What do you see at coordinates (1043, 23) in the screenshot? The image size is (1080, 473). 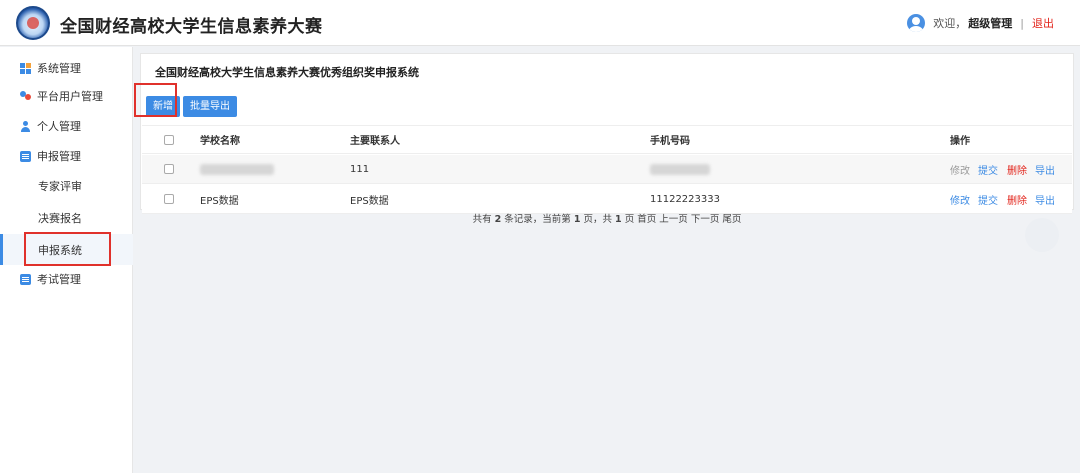 I see `logout-link: 退出` at bounding box center [1043, 23].